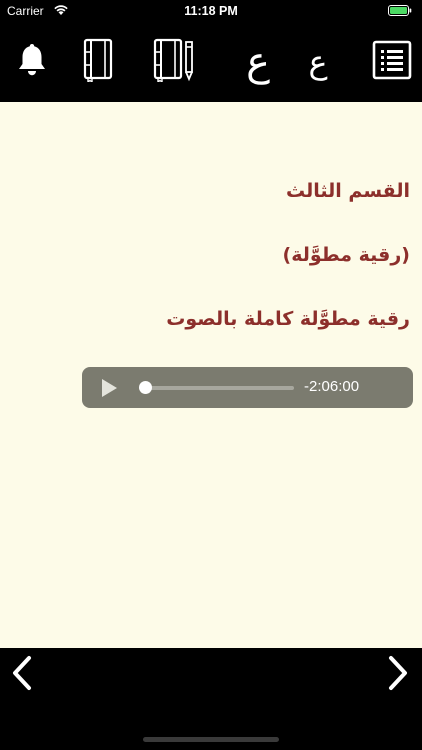  I want to click on home-indicator, so click(211, 739).